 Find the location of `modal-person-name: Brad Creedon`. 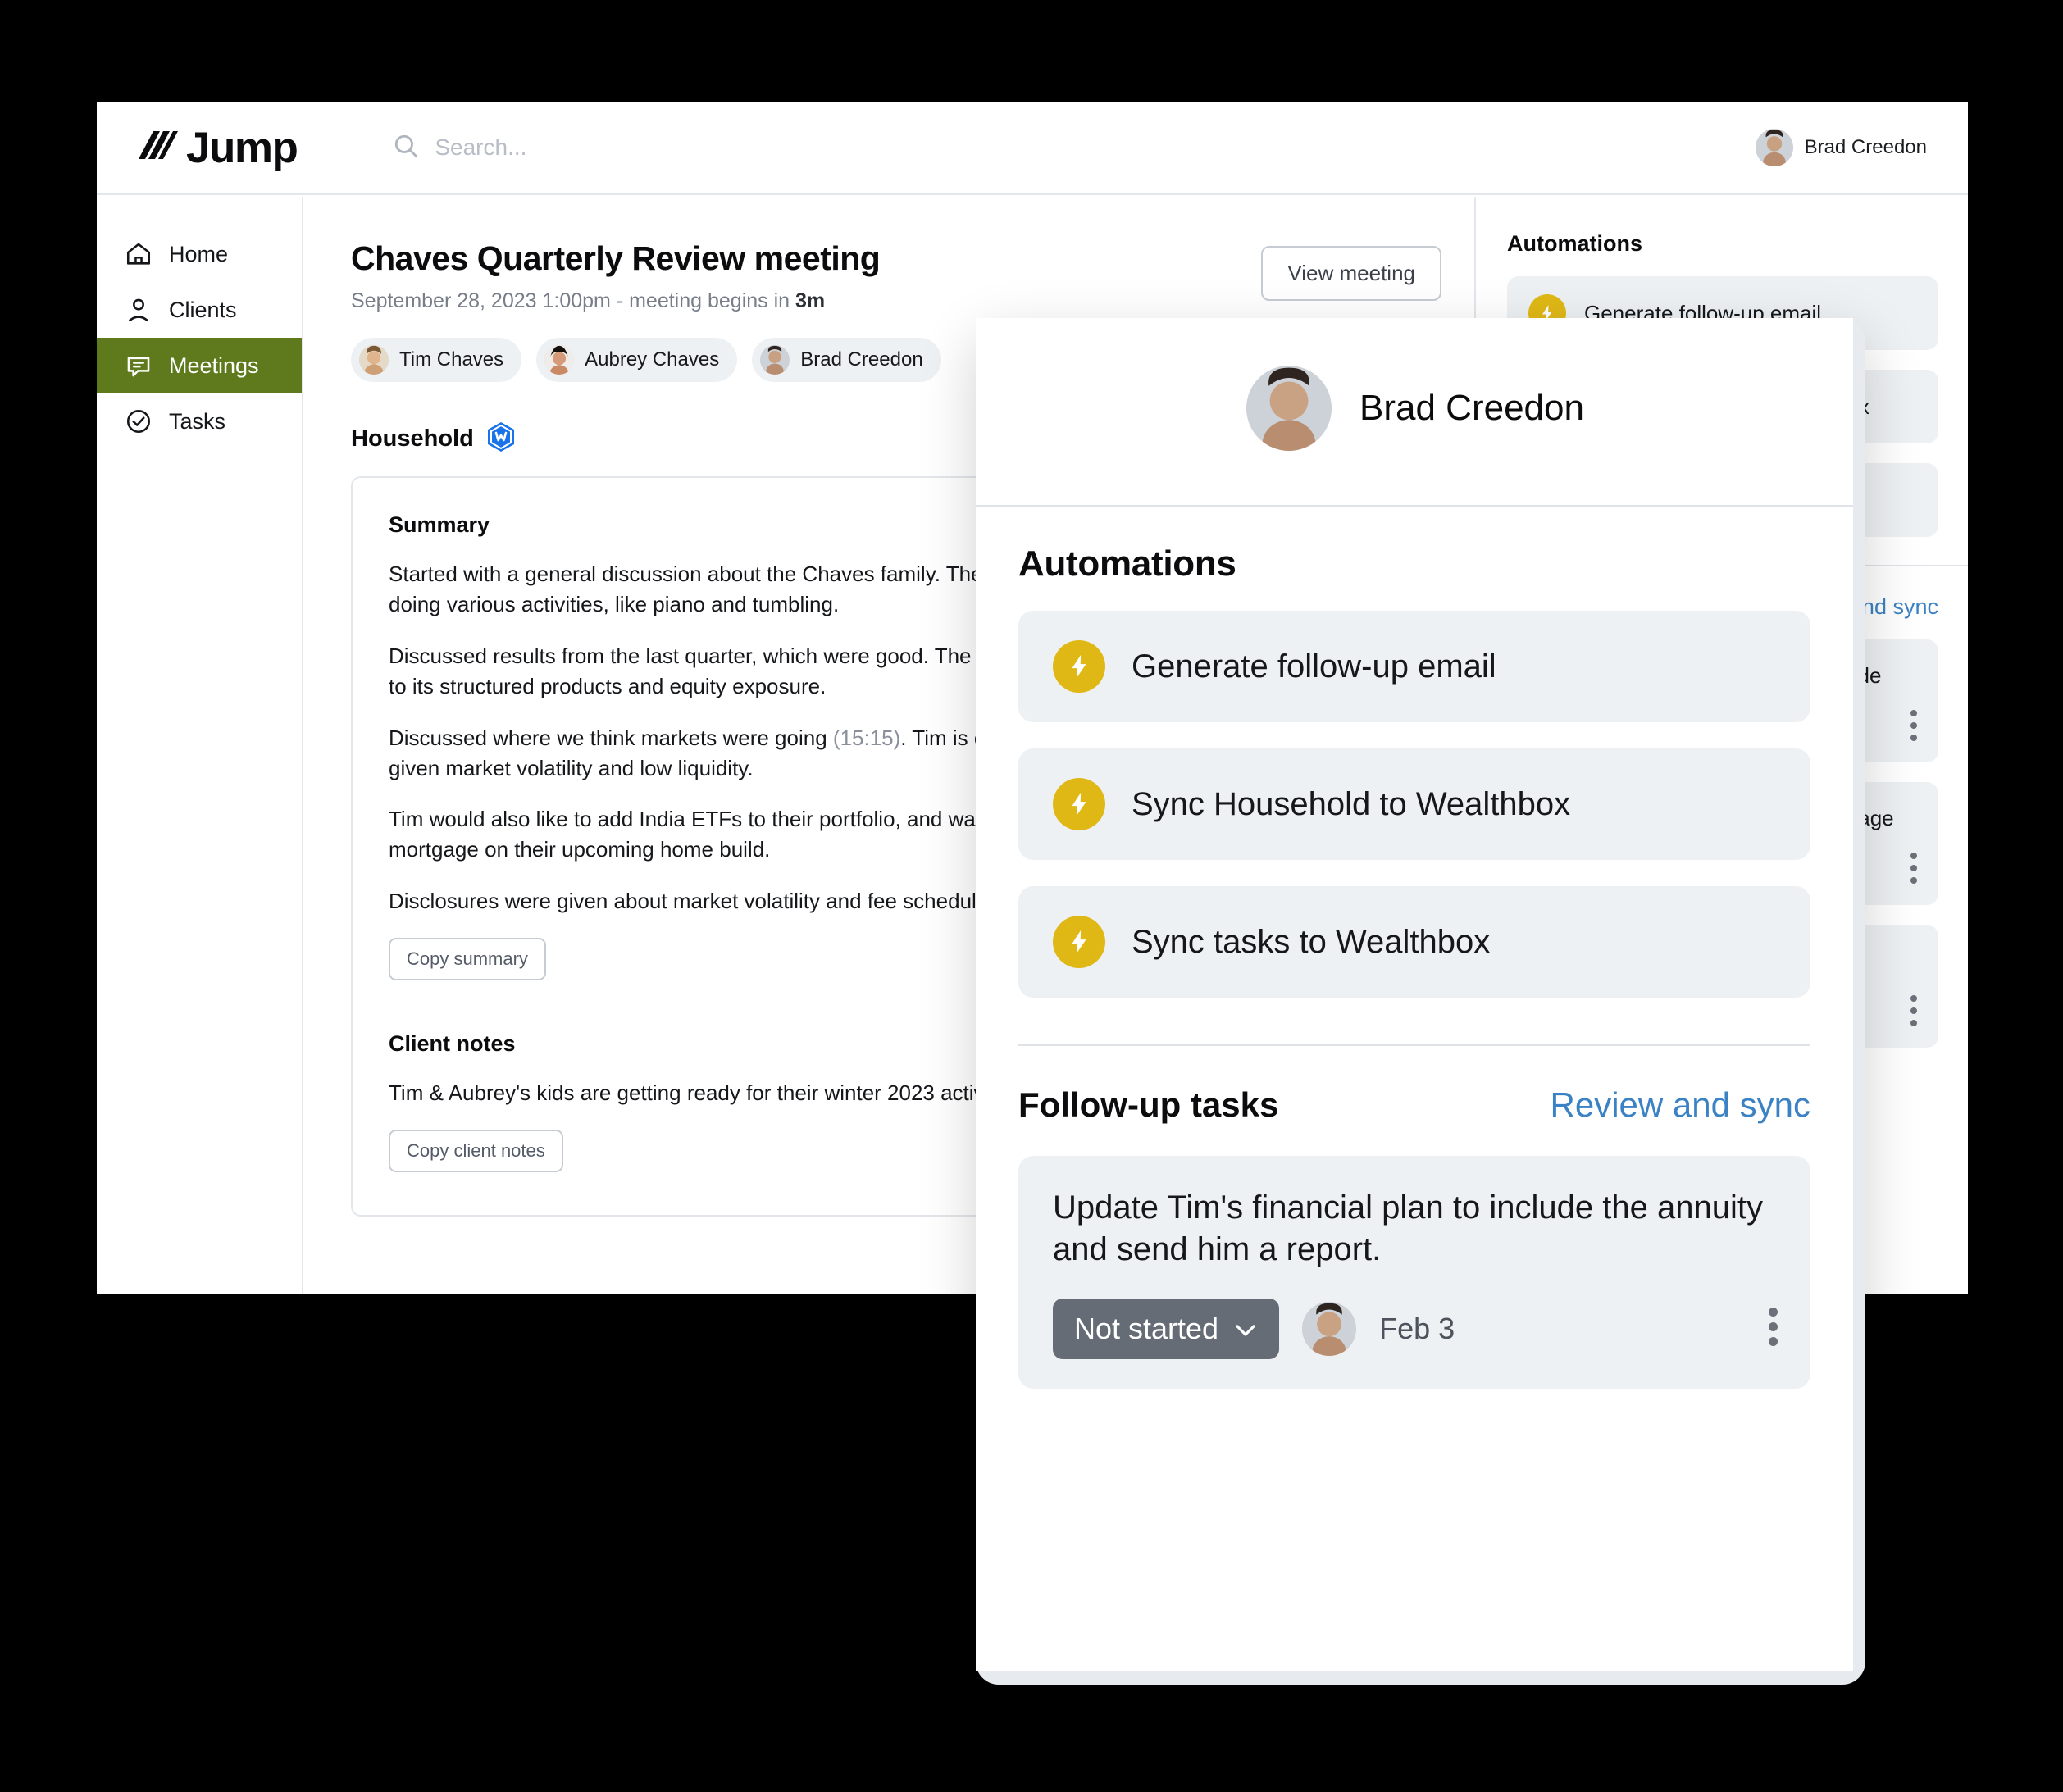

modal-person-name: Brad Creedon is located at coordinates (1471, 408).